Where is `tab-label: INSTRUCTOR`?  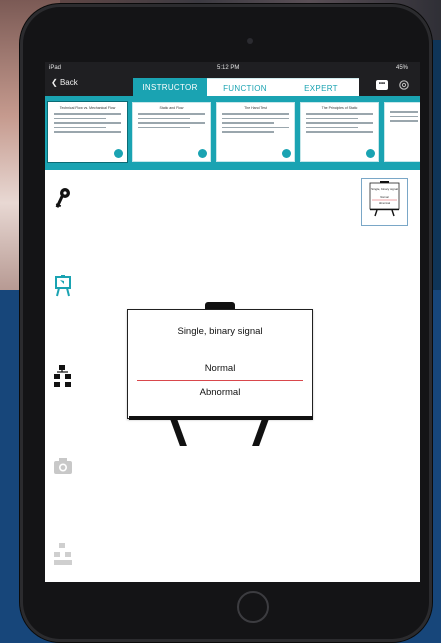 tab-label: INSTRUCTOR is located at coordinates (170, 87).